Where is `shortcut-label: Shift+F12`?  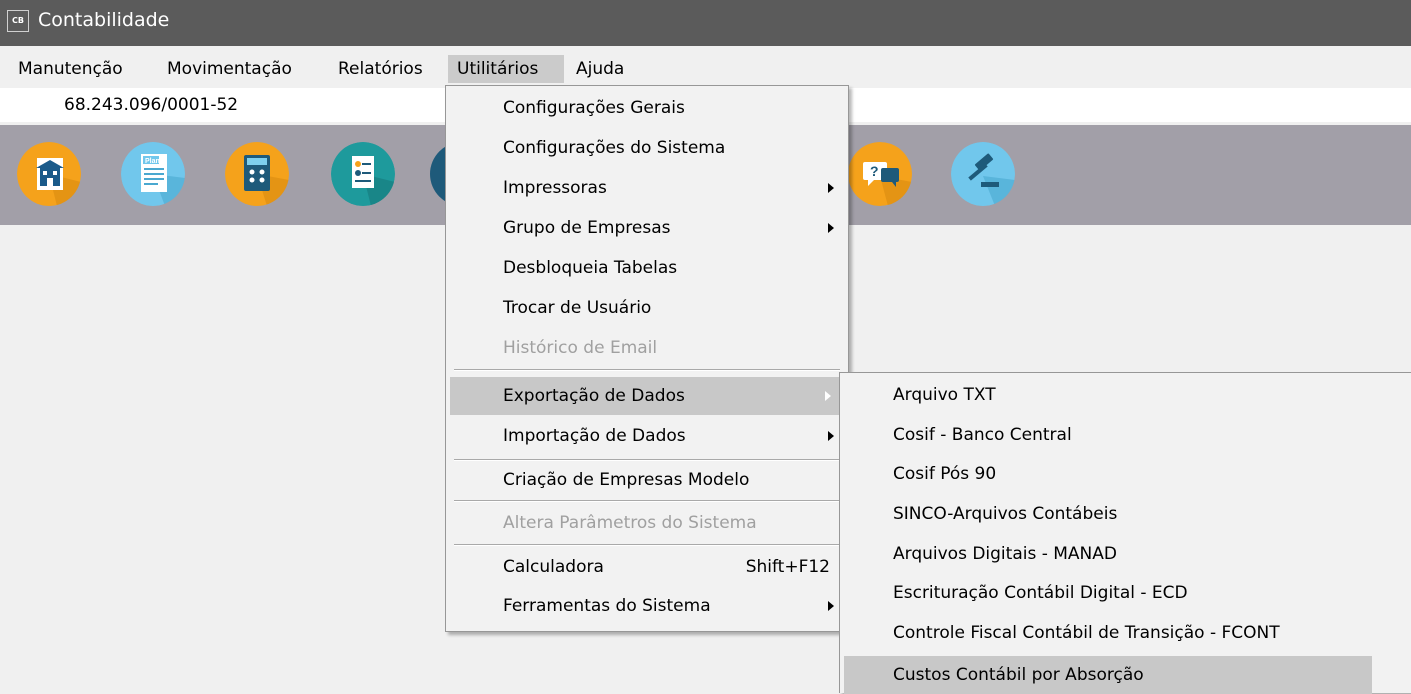 shortcut-label: Shift+F12 is located at coordinates (787, 567).